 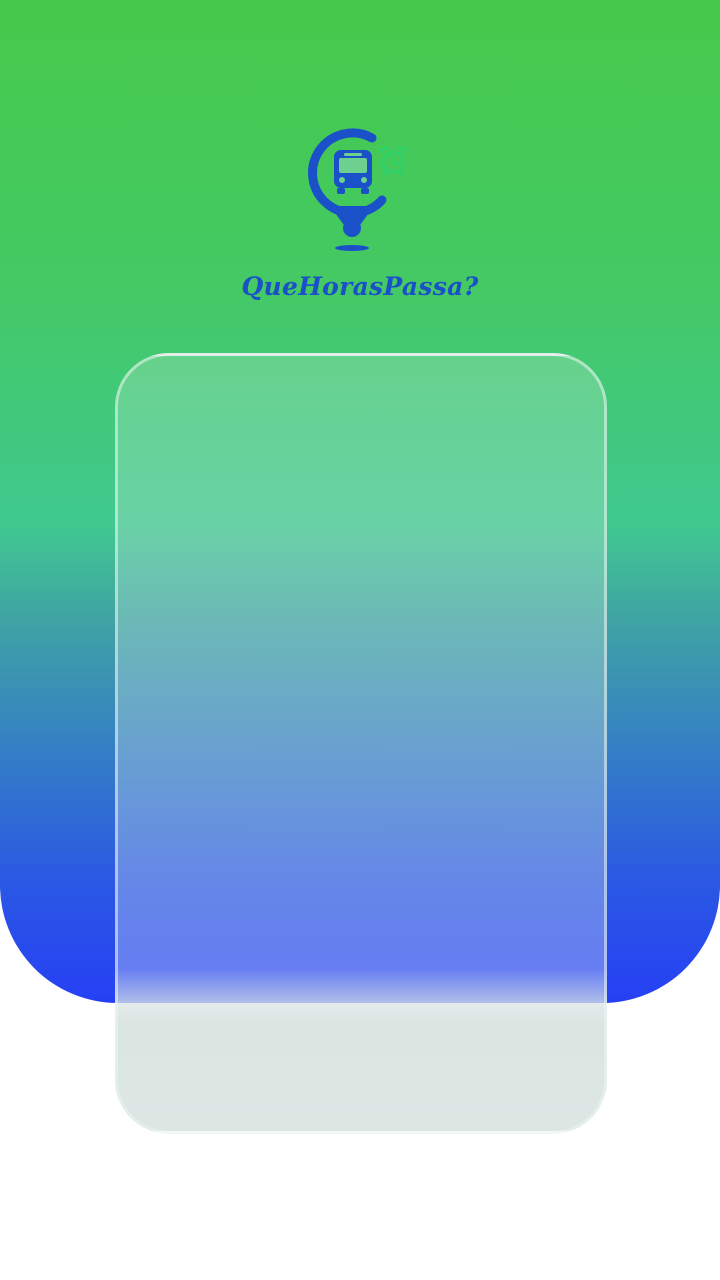 I want to click on bus-location-pin-alarm-icon, so click(x=358, y=189).